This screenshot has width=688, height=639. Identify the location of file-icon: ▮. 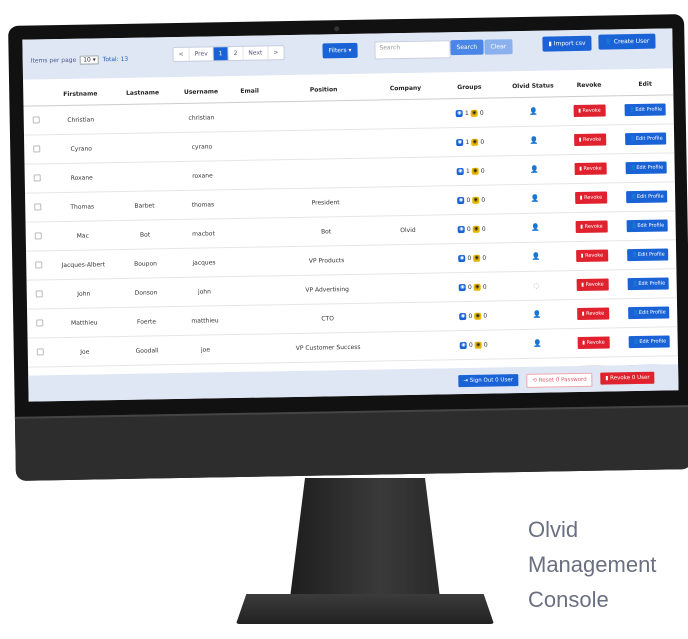
(550, 44).